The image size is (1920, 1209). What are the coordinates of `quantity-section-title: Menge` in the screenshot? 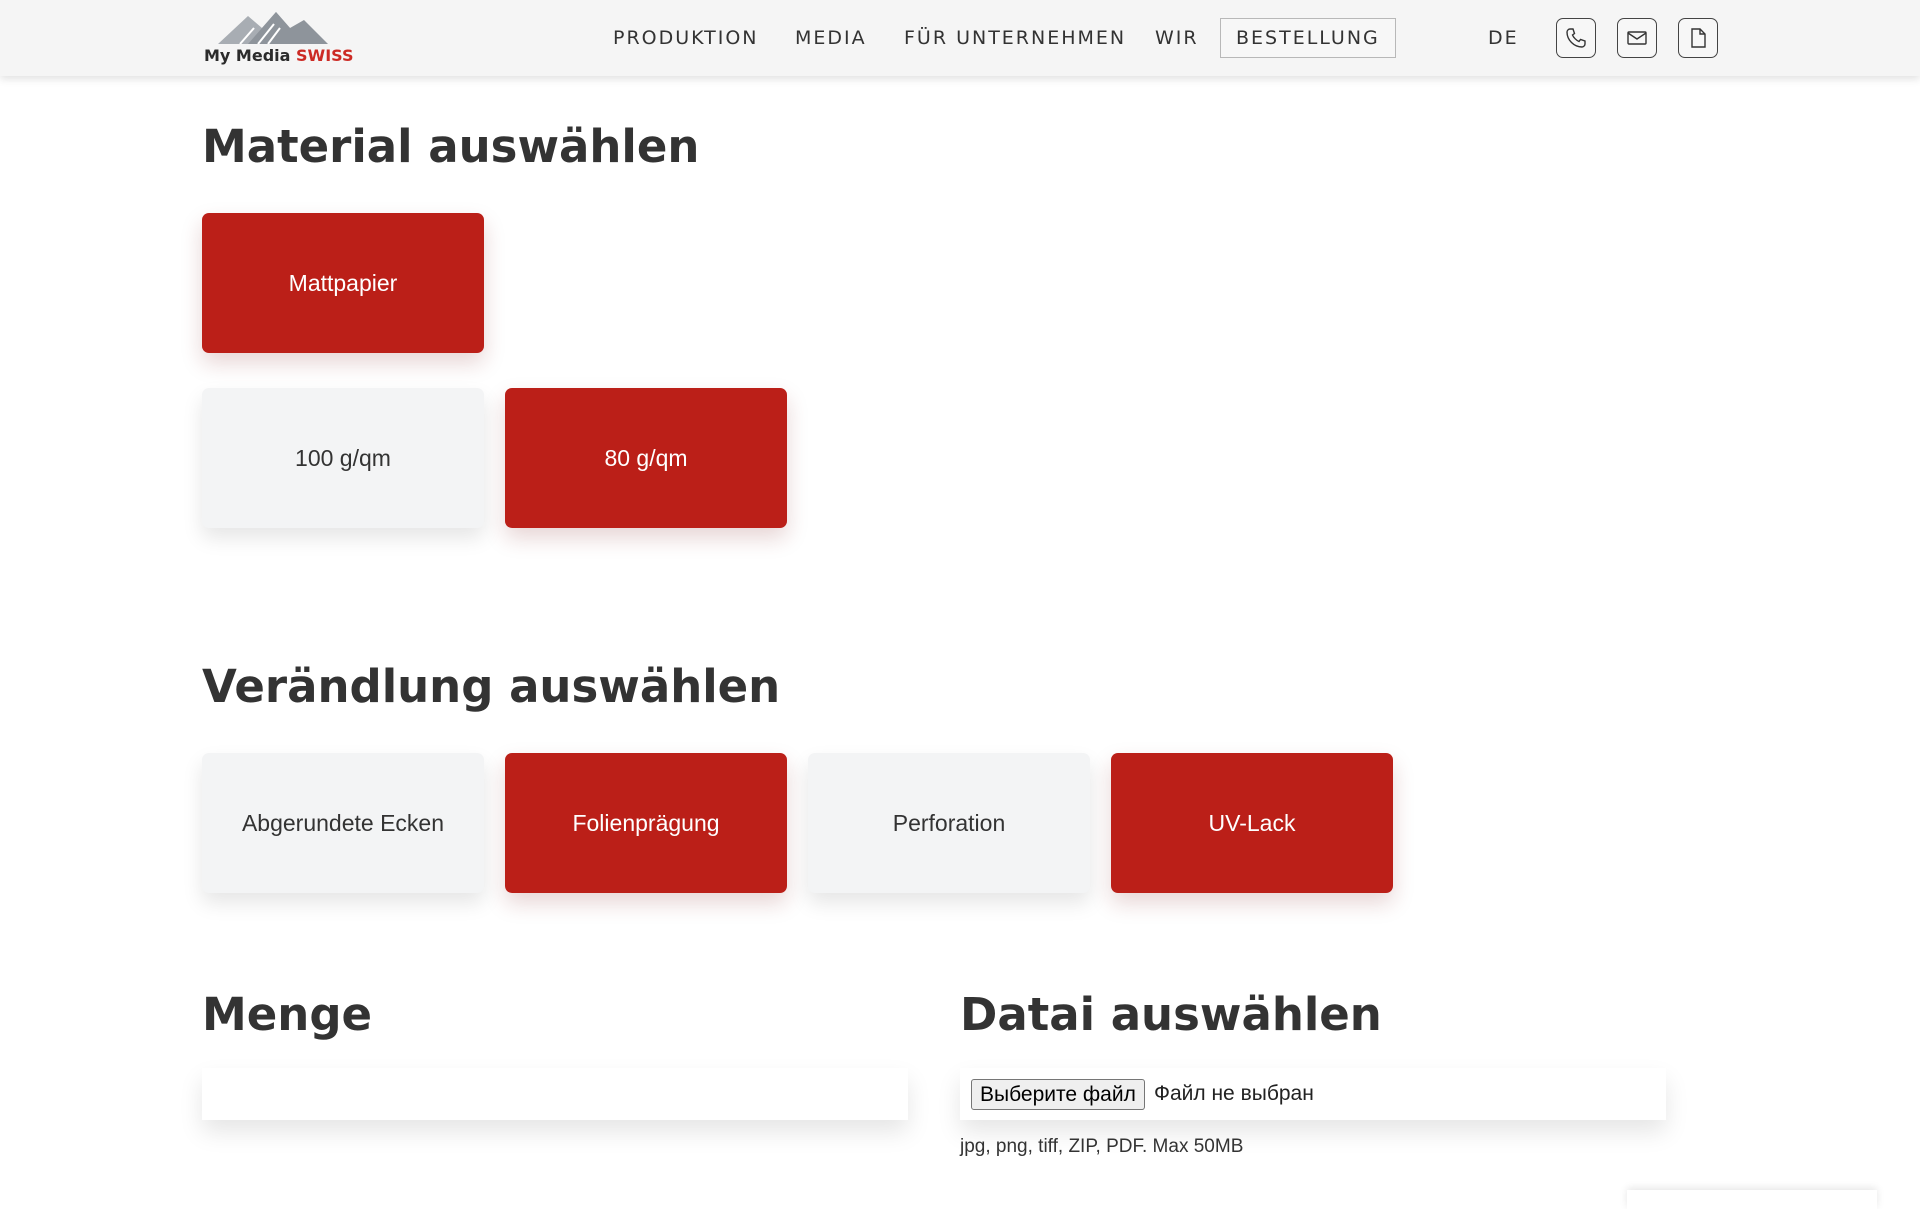 It's located at (287, 1014).